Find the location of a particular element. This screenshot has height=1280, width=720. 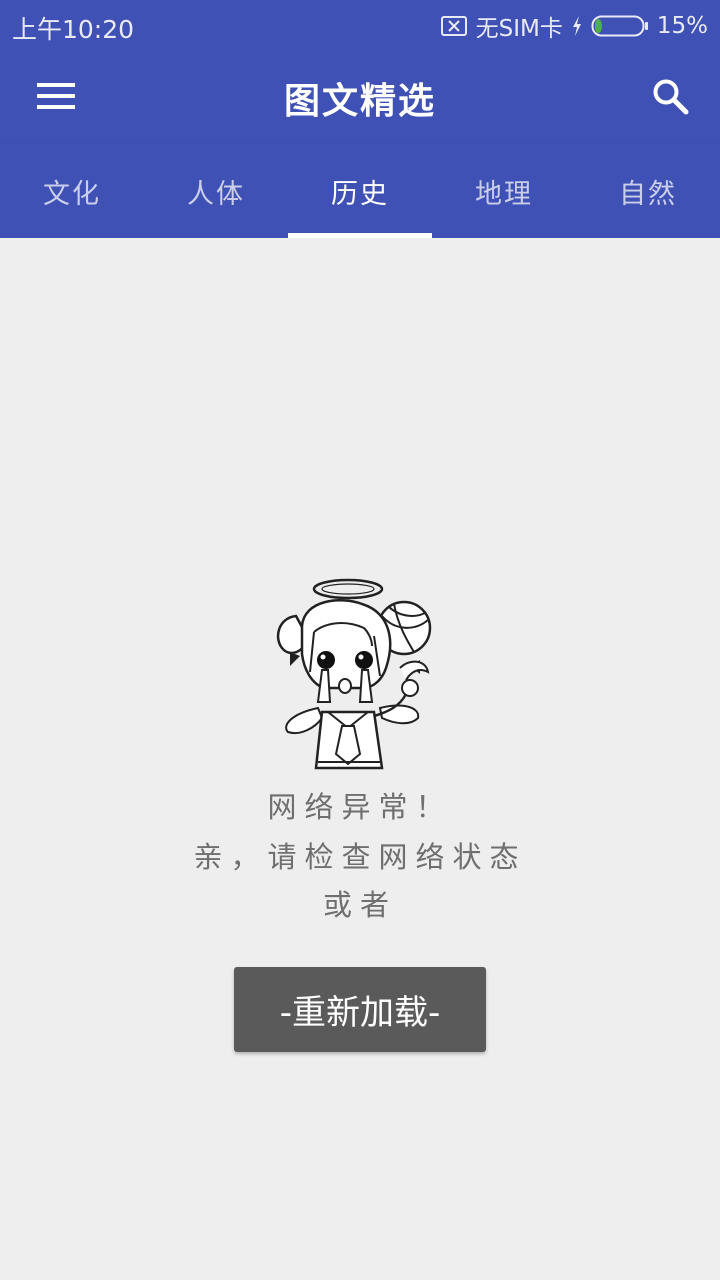

hamburger-menu-icon is located at coordinates (56, 98).